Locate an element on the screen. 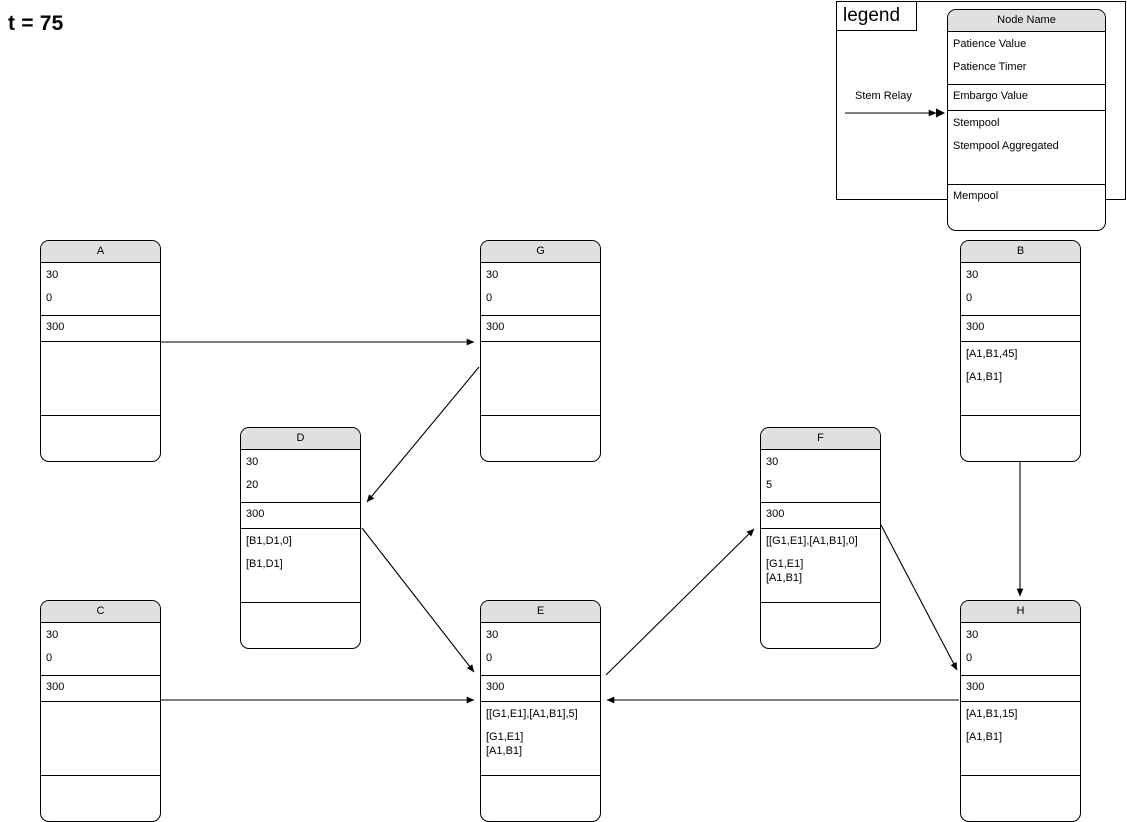 Image resolution: width=1127 pixels, height=822 pixels. node-c: C 30 0 300 is located at coordinates (100, 711).